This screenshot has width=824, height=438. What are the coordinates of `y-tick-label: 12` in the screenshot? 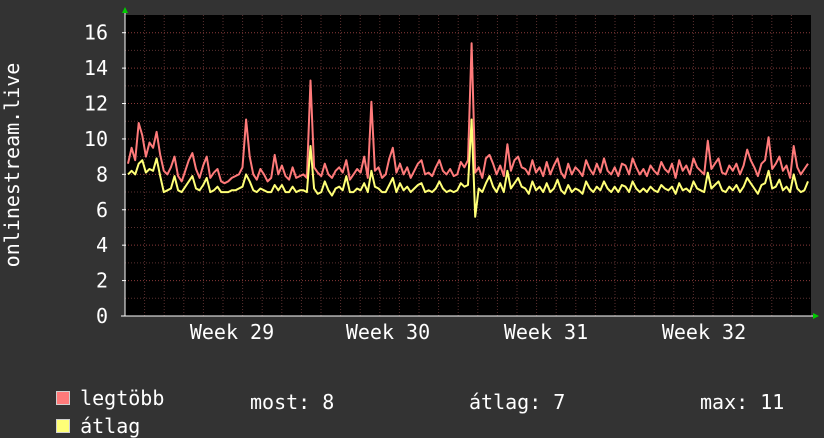 It's located at (96, 104).